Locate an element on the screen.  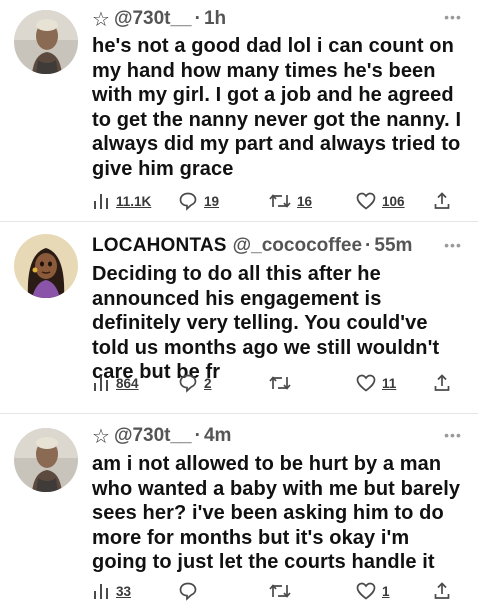
like-button: 1 is located at coordinates (373, 591).